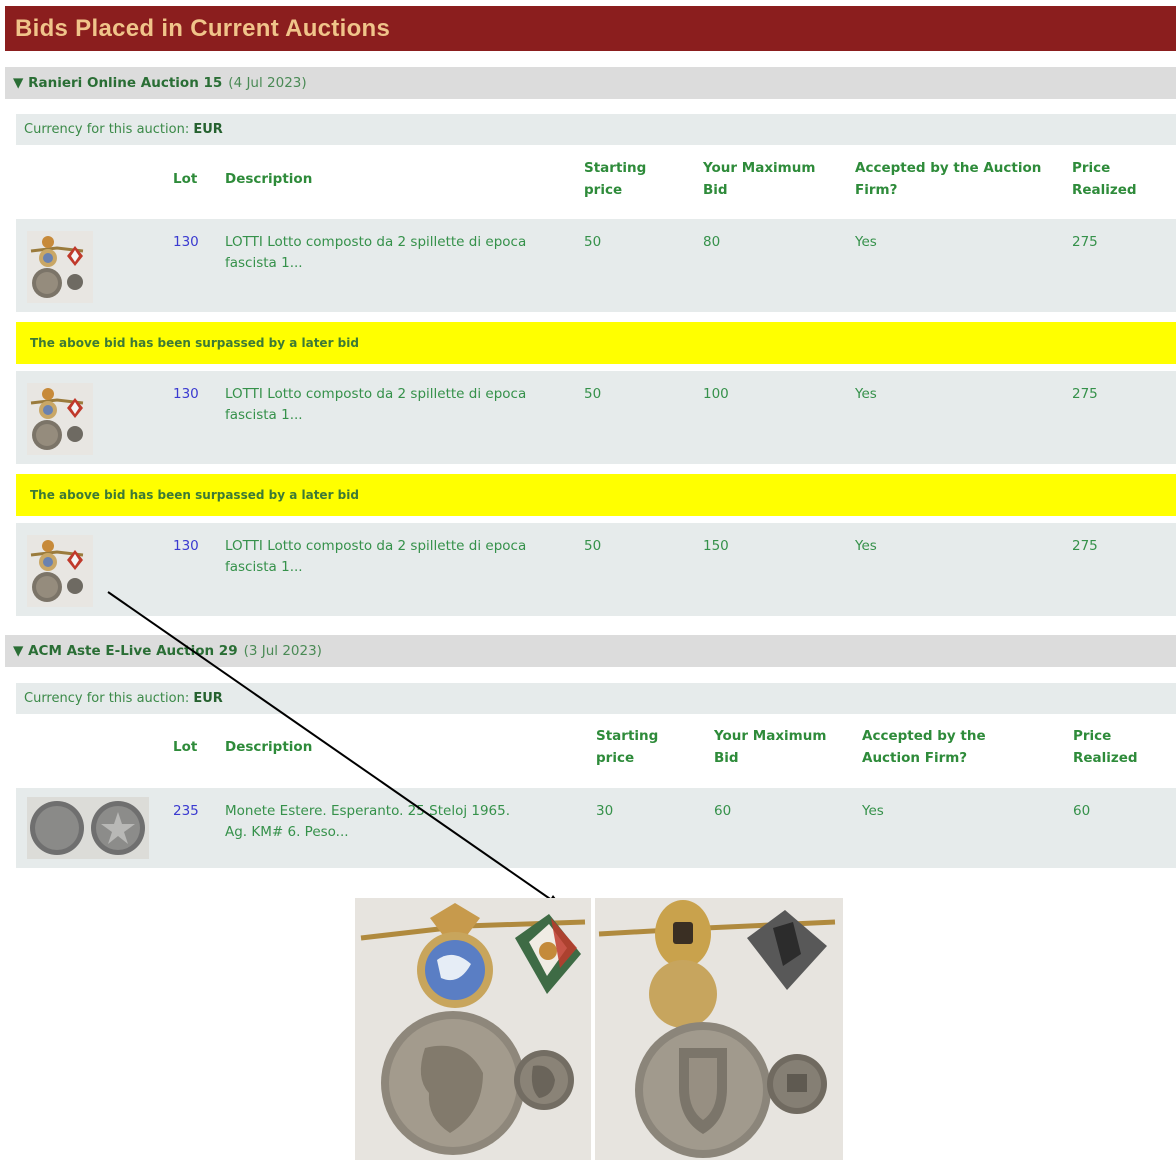 The width and height of the screenshot is (1176, 1160). Describe the element at coordinates (605, 811) in the screenshot. I see `starting-price: 30` at that location.